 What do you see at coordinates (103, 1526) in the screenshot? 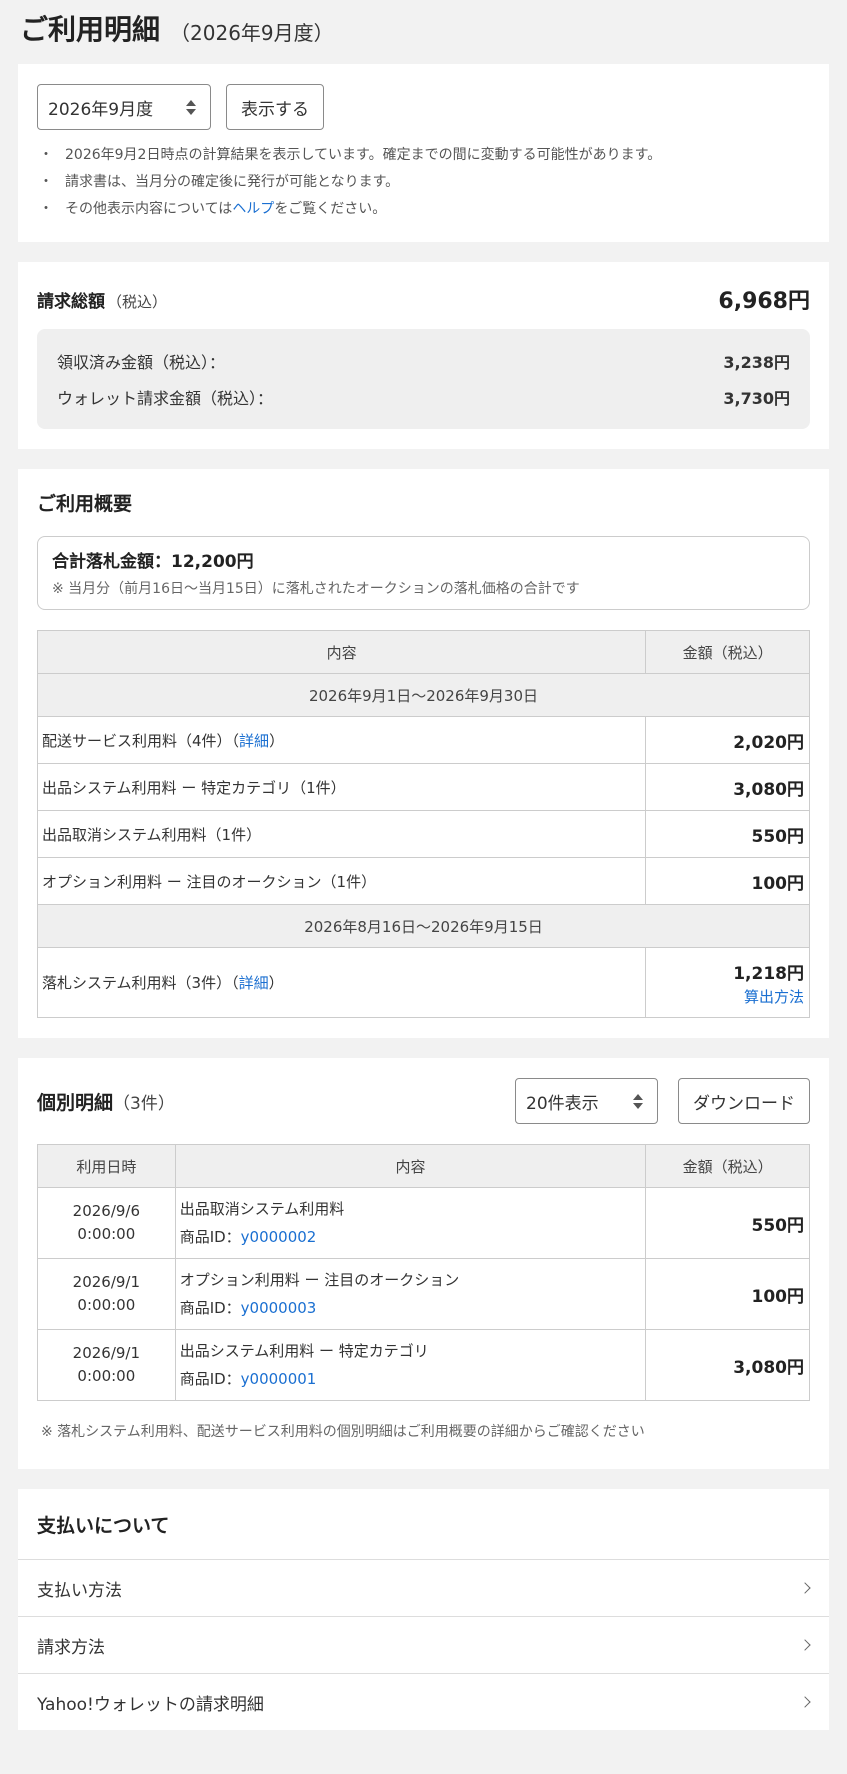
I see `payment-title: 支払いについて` at bounding box center [103, 1526].